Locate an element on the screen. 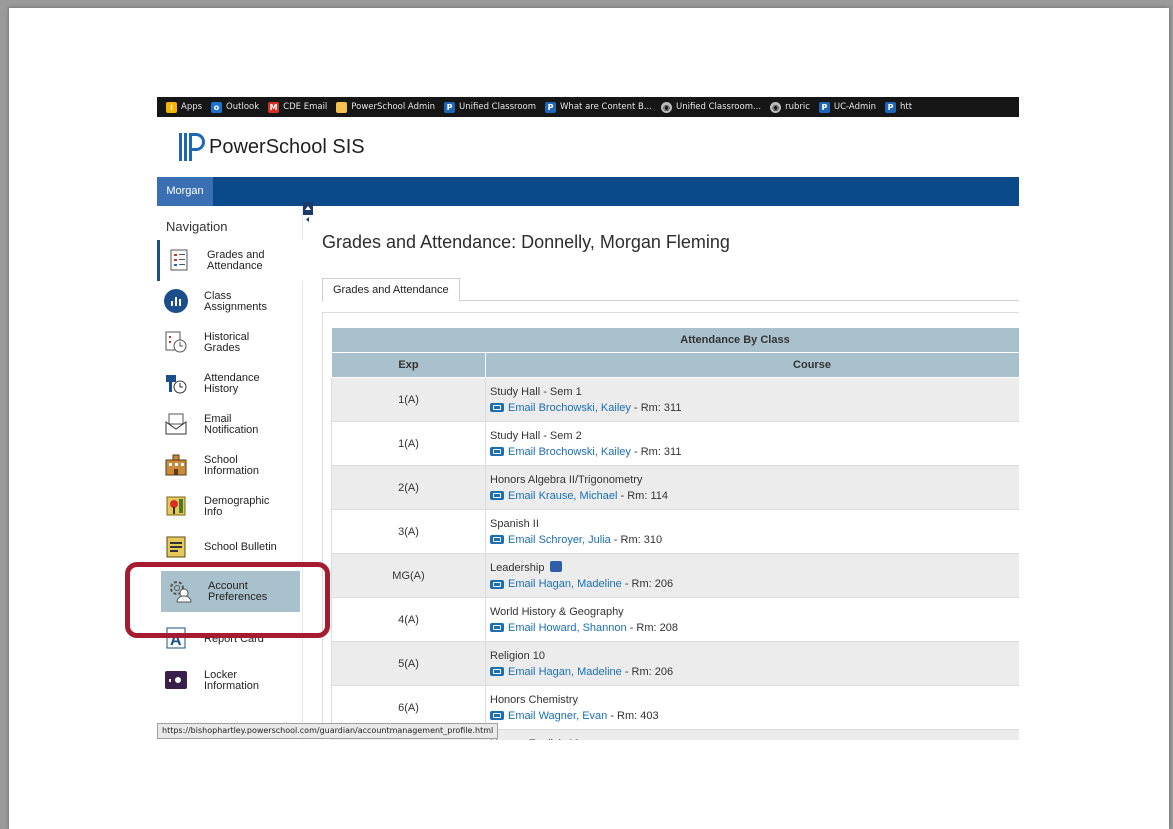  exp-cell: 3(A) is located at coordinates (408, 531).